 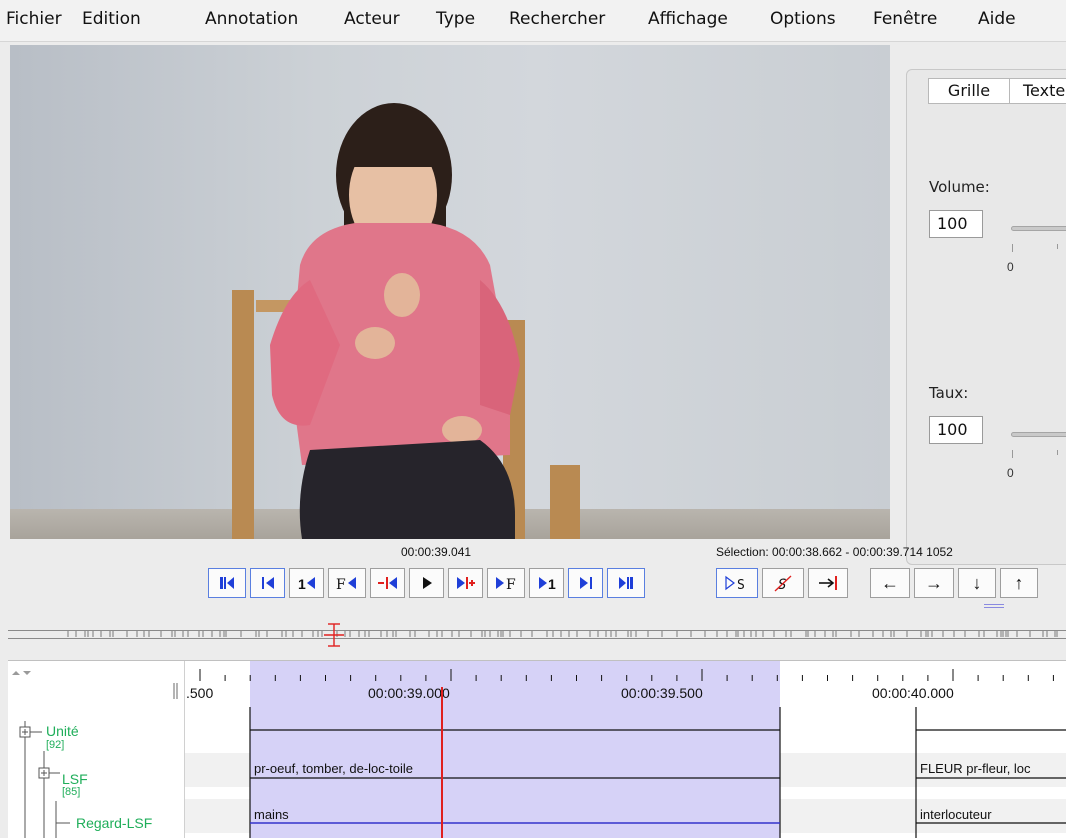 What do you see at coordinates (934, 583) in the screenshot?
I see `right-arrow-icon: →` at bounding box center [934, 583].